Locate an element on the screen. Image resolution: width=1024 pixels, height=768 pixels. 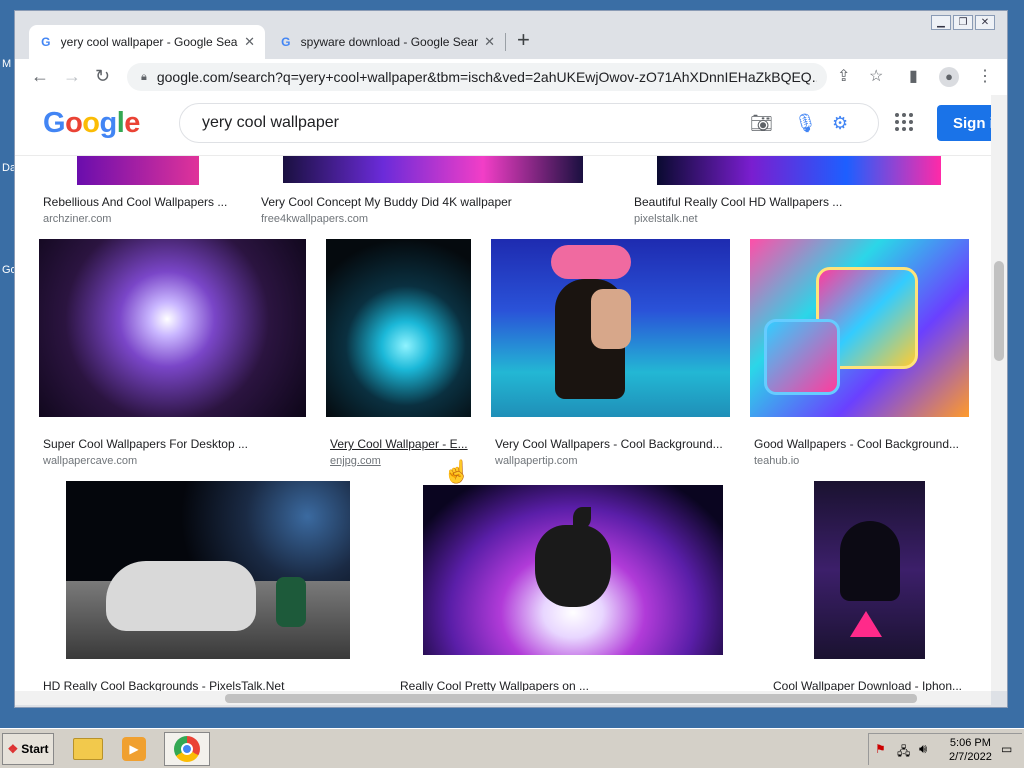
apps-grid-icon is located at coordinates (904, 122).